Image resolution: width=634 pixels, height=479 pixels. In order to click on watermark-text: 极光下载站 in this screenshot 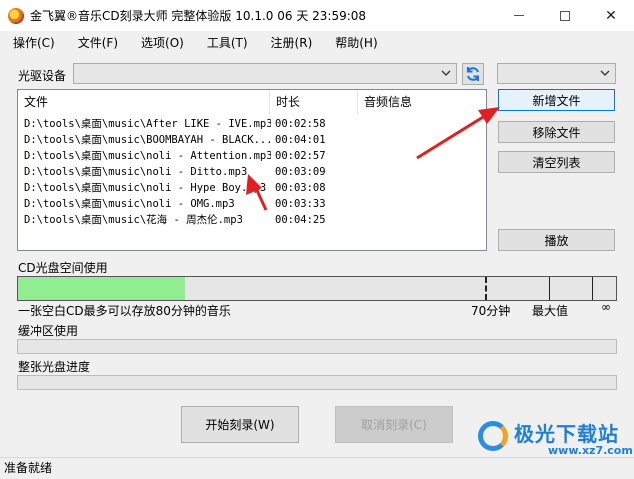, I will do `click(566, 434)`.